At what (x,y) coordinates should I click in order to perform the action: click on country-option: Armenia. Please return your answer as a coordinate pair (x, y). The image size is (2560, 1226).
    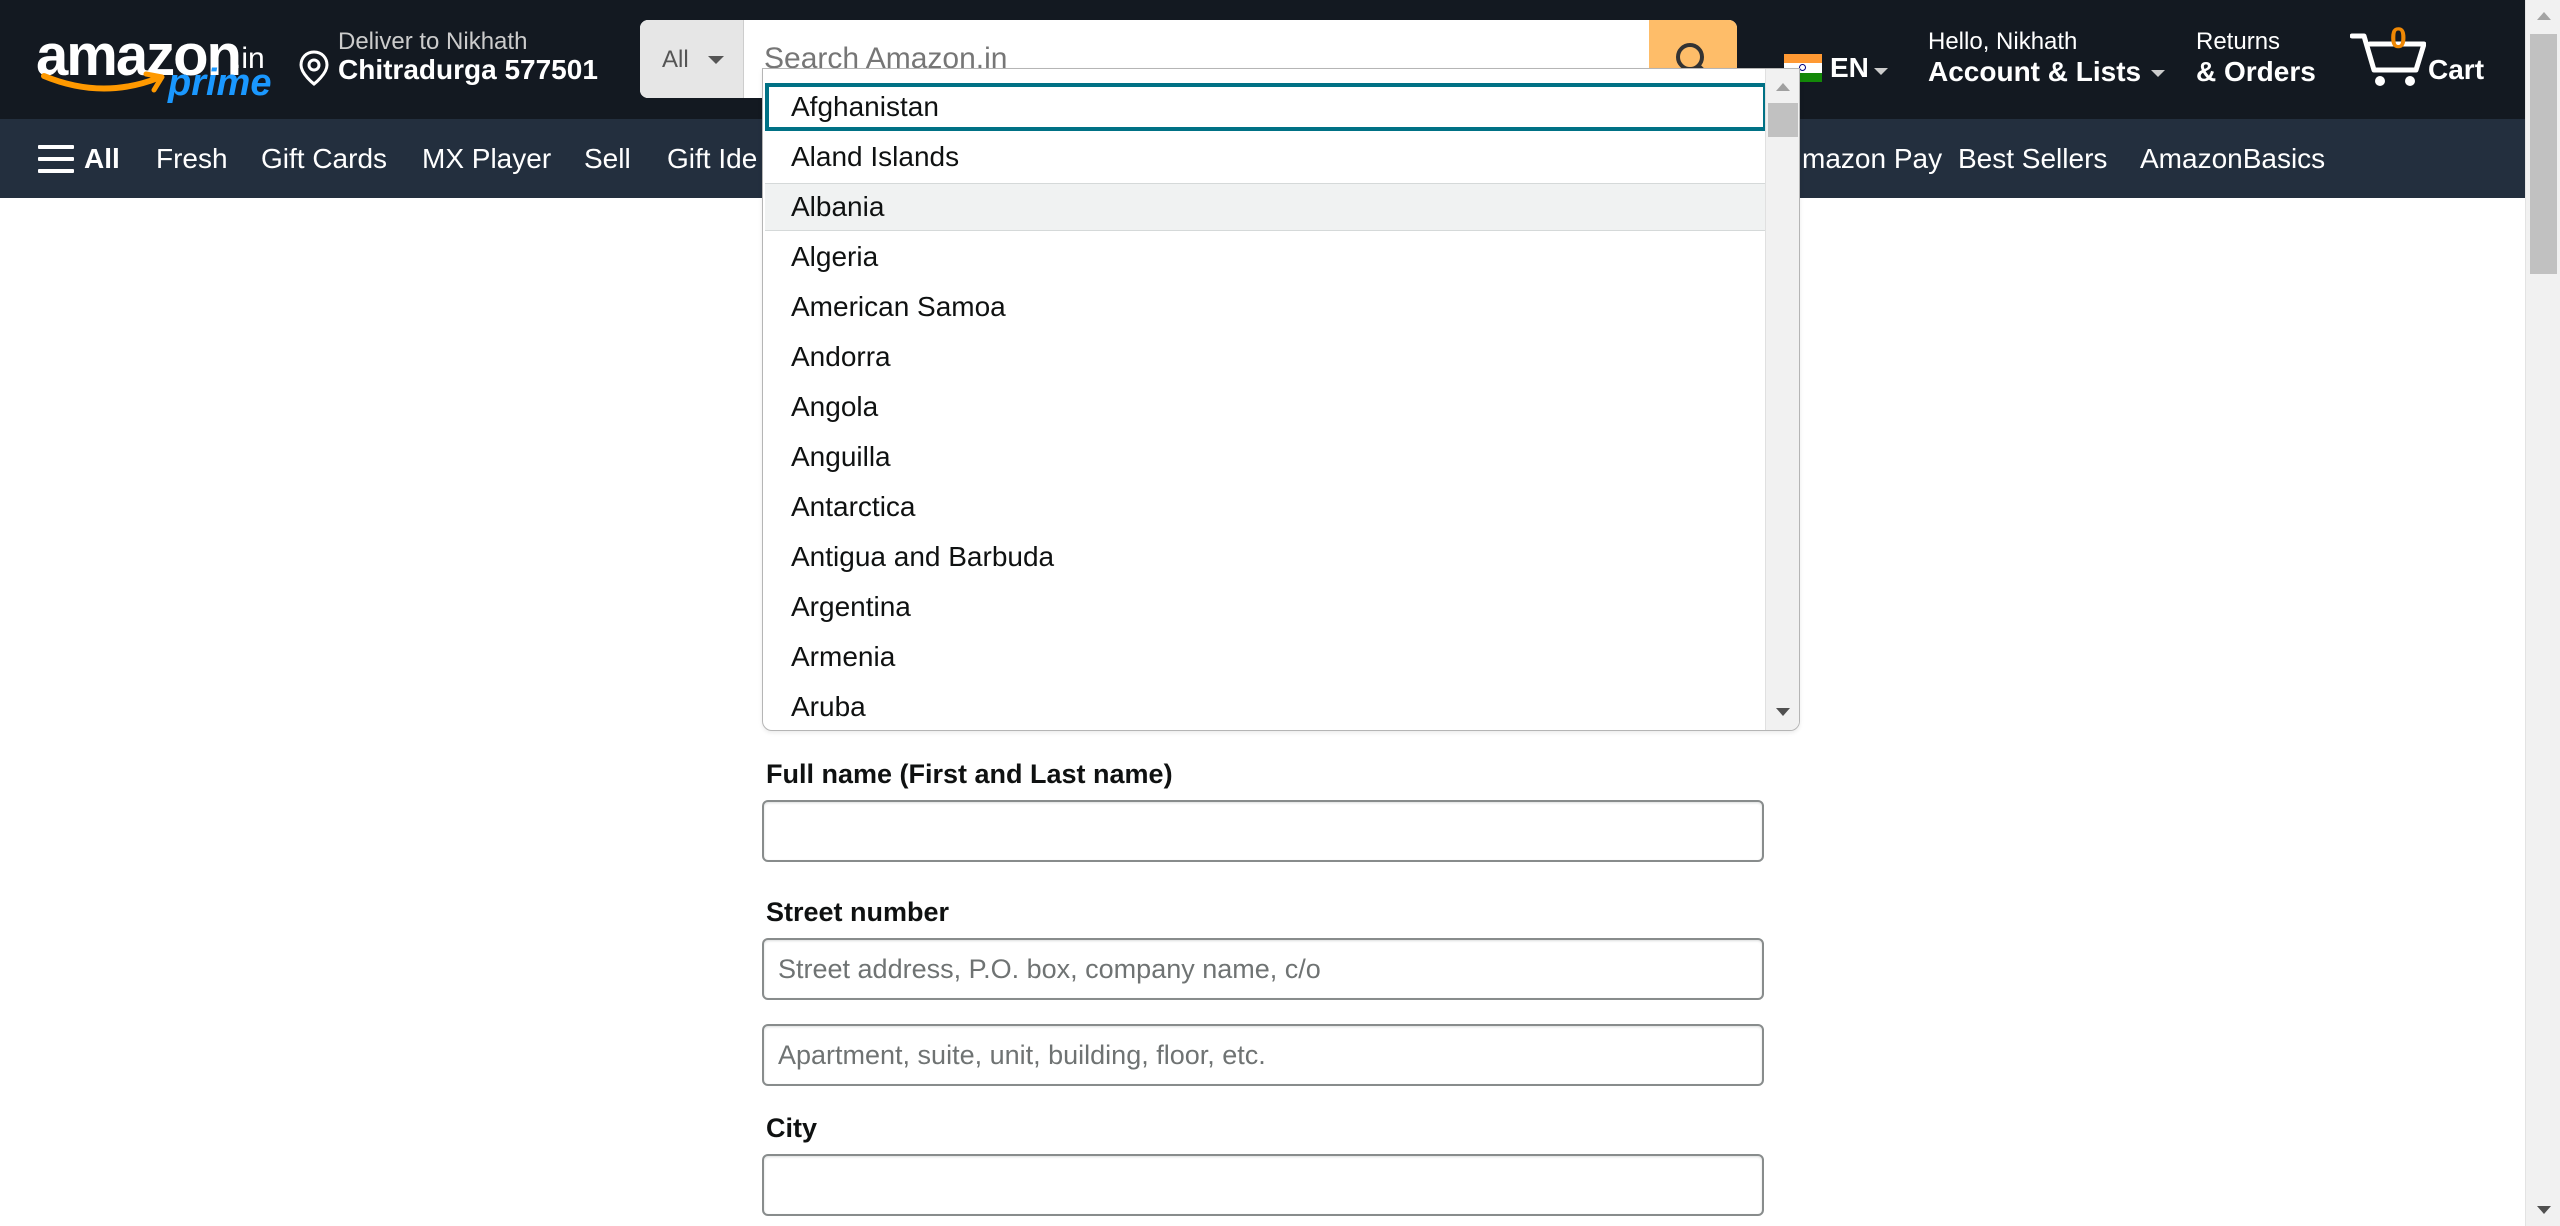
    Looking at the image, I should click on (1266, 657).